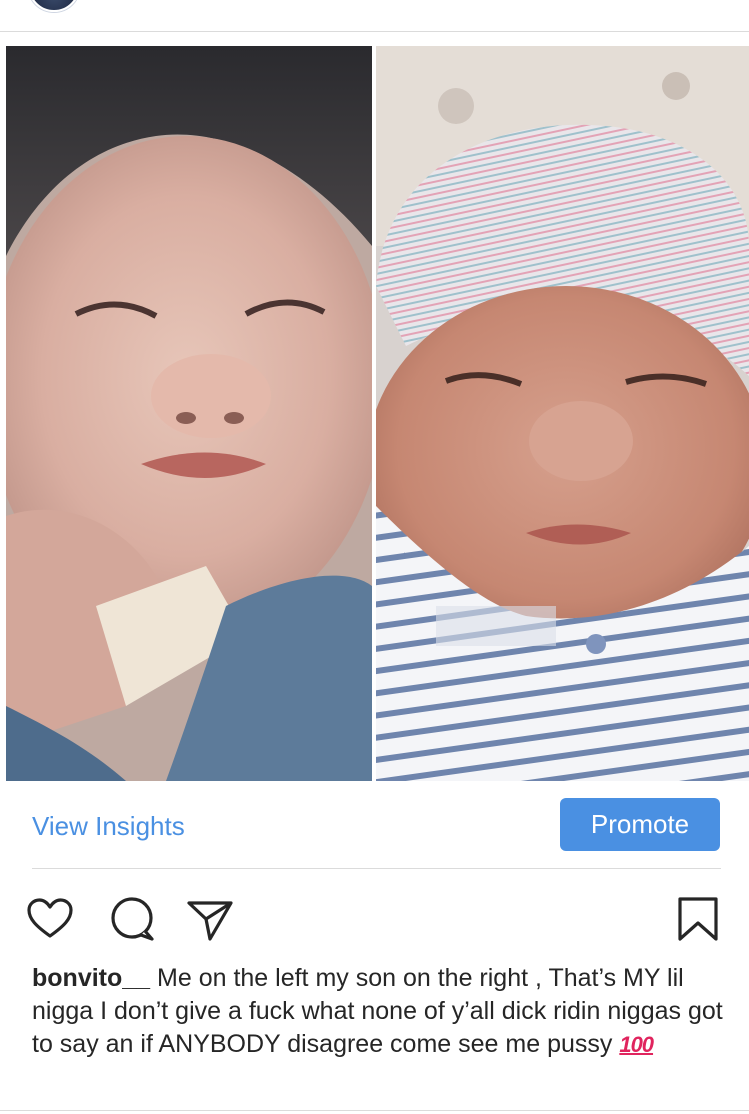  I want to click on comment-icon, so click(132, 919).